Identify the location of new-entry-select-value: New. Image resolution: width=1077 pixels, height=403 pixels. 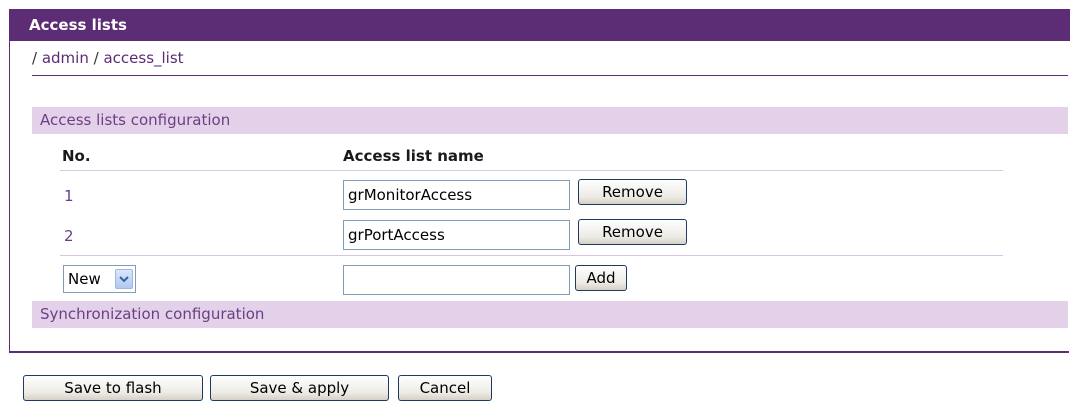
(84, 279).